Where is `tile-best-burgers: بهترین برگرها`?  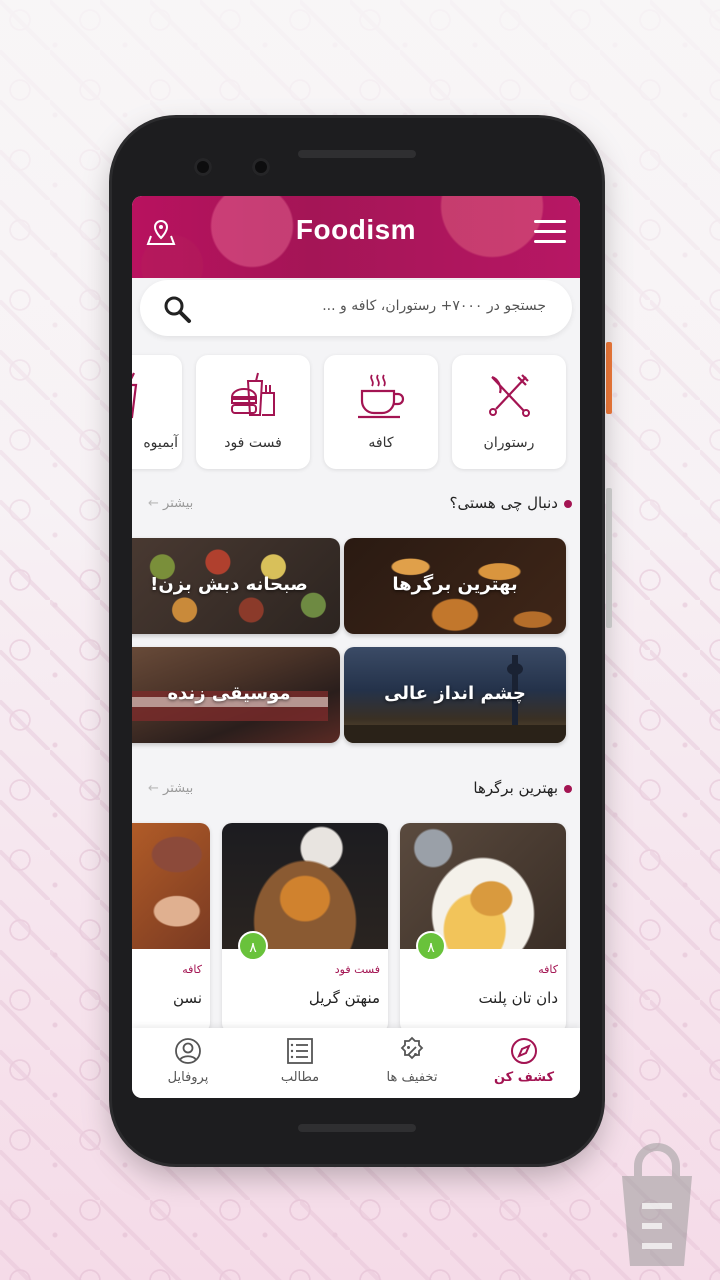
tile-best-burgers: بهترین برگرها is located at coordinates (455, 586).